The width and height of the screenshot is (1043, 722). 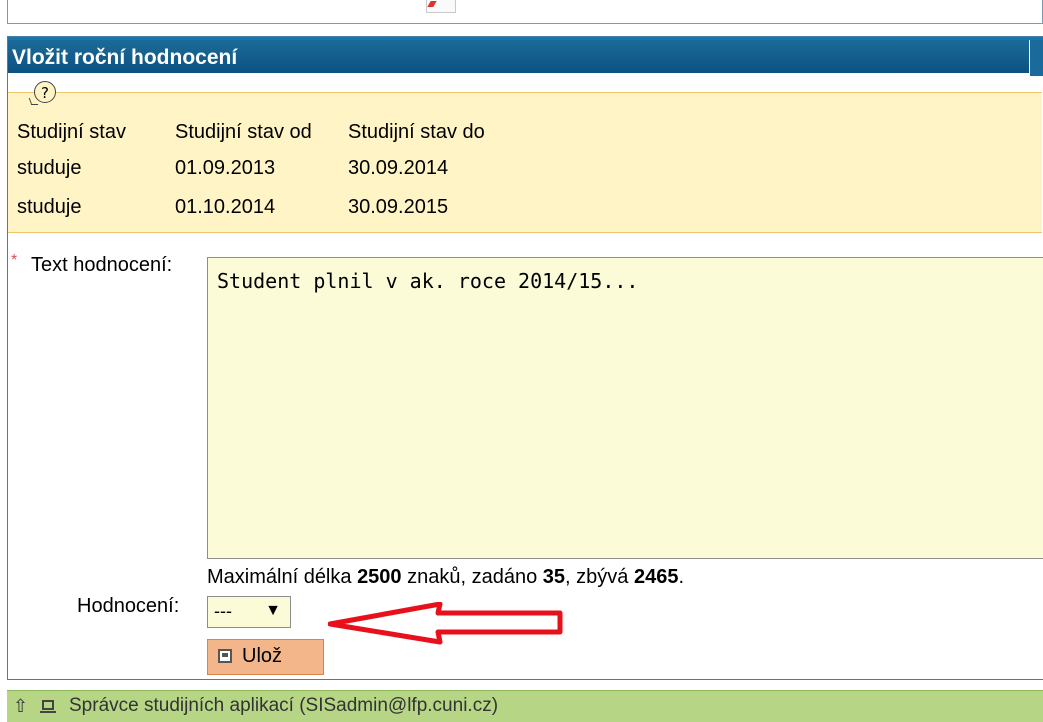 I want to click on column-header: Studijní stav od, so click(x=243, y=132).